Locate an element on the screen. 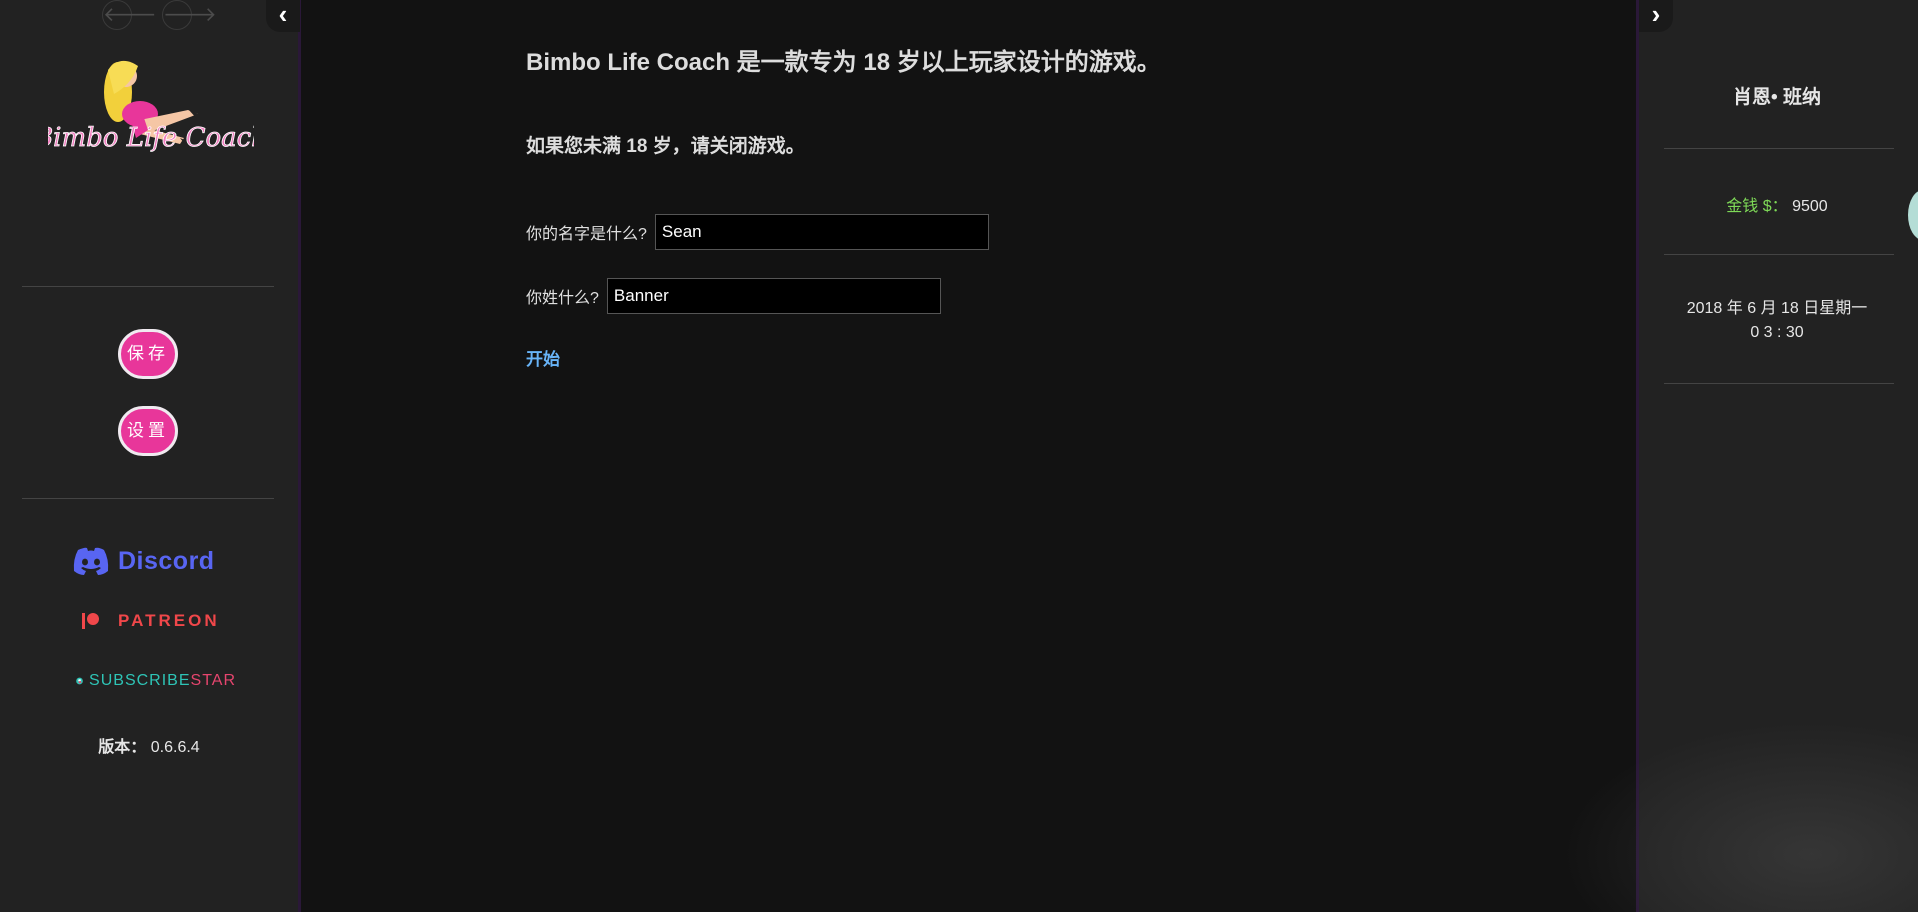 This screenshot has width=1918, height=912. first-name-input is located at coordinates (821, 232).